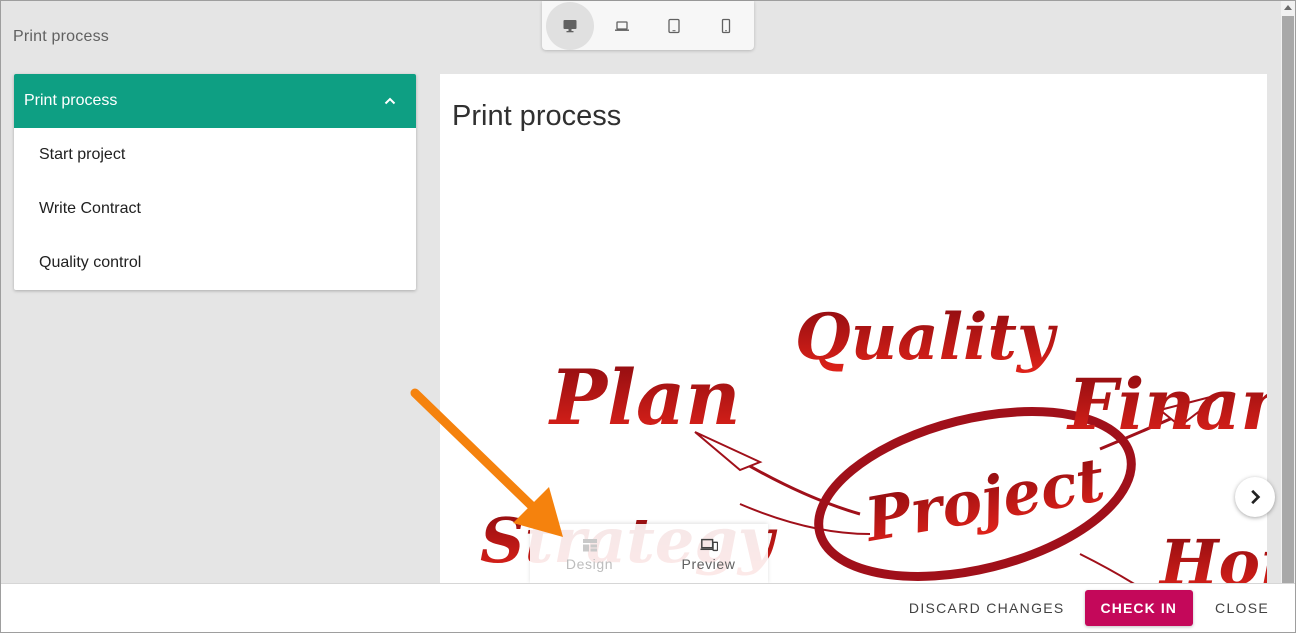 This screenshot has height=633, width=1296. Describe the element at coordinates (1166, 404) in the screenshot. I see `mindmap-word-finance: Finan` at that location.